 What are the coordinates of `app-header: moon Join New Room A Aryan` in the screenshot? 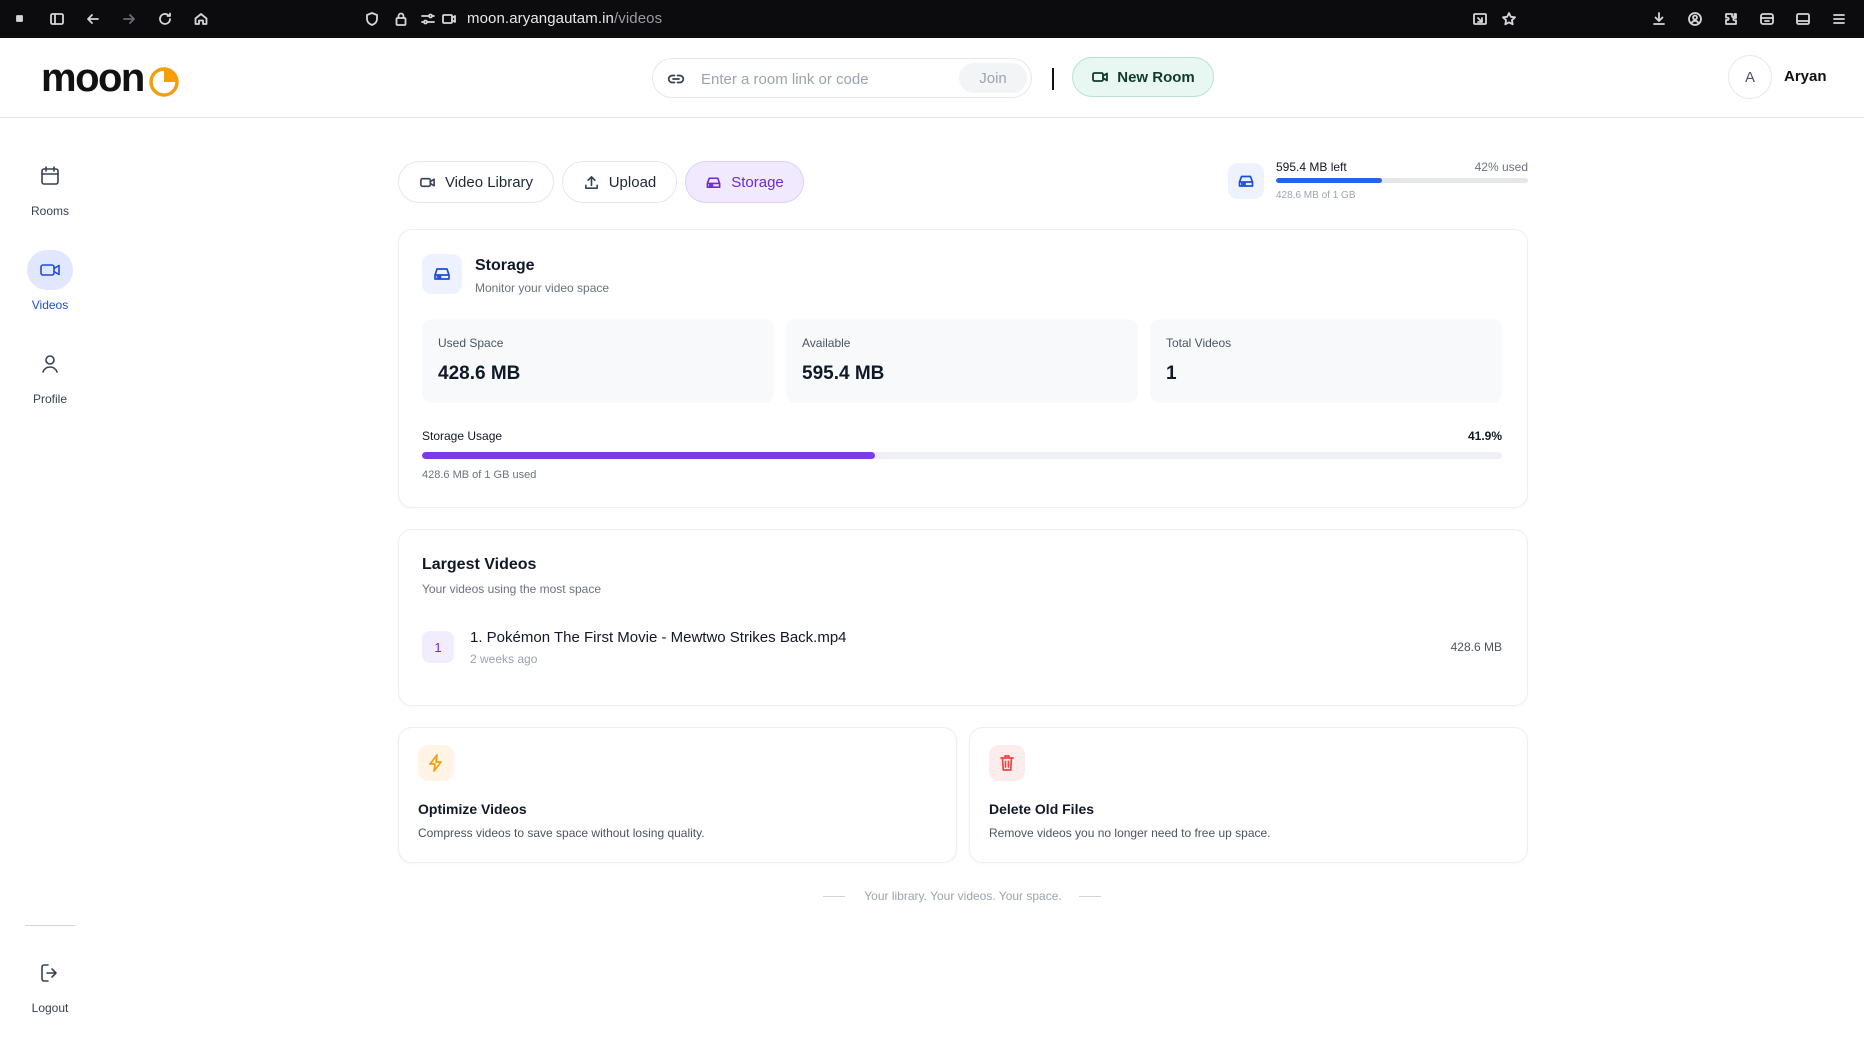 It's located at (932, 78).